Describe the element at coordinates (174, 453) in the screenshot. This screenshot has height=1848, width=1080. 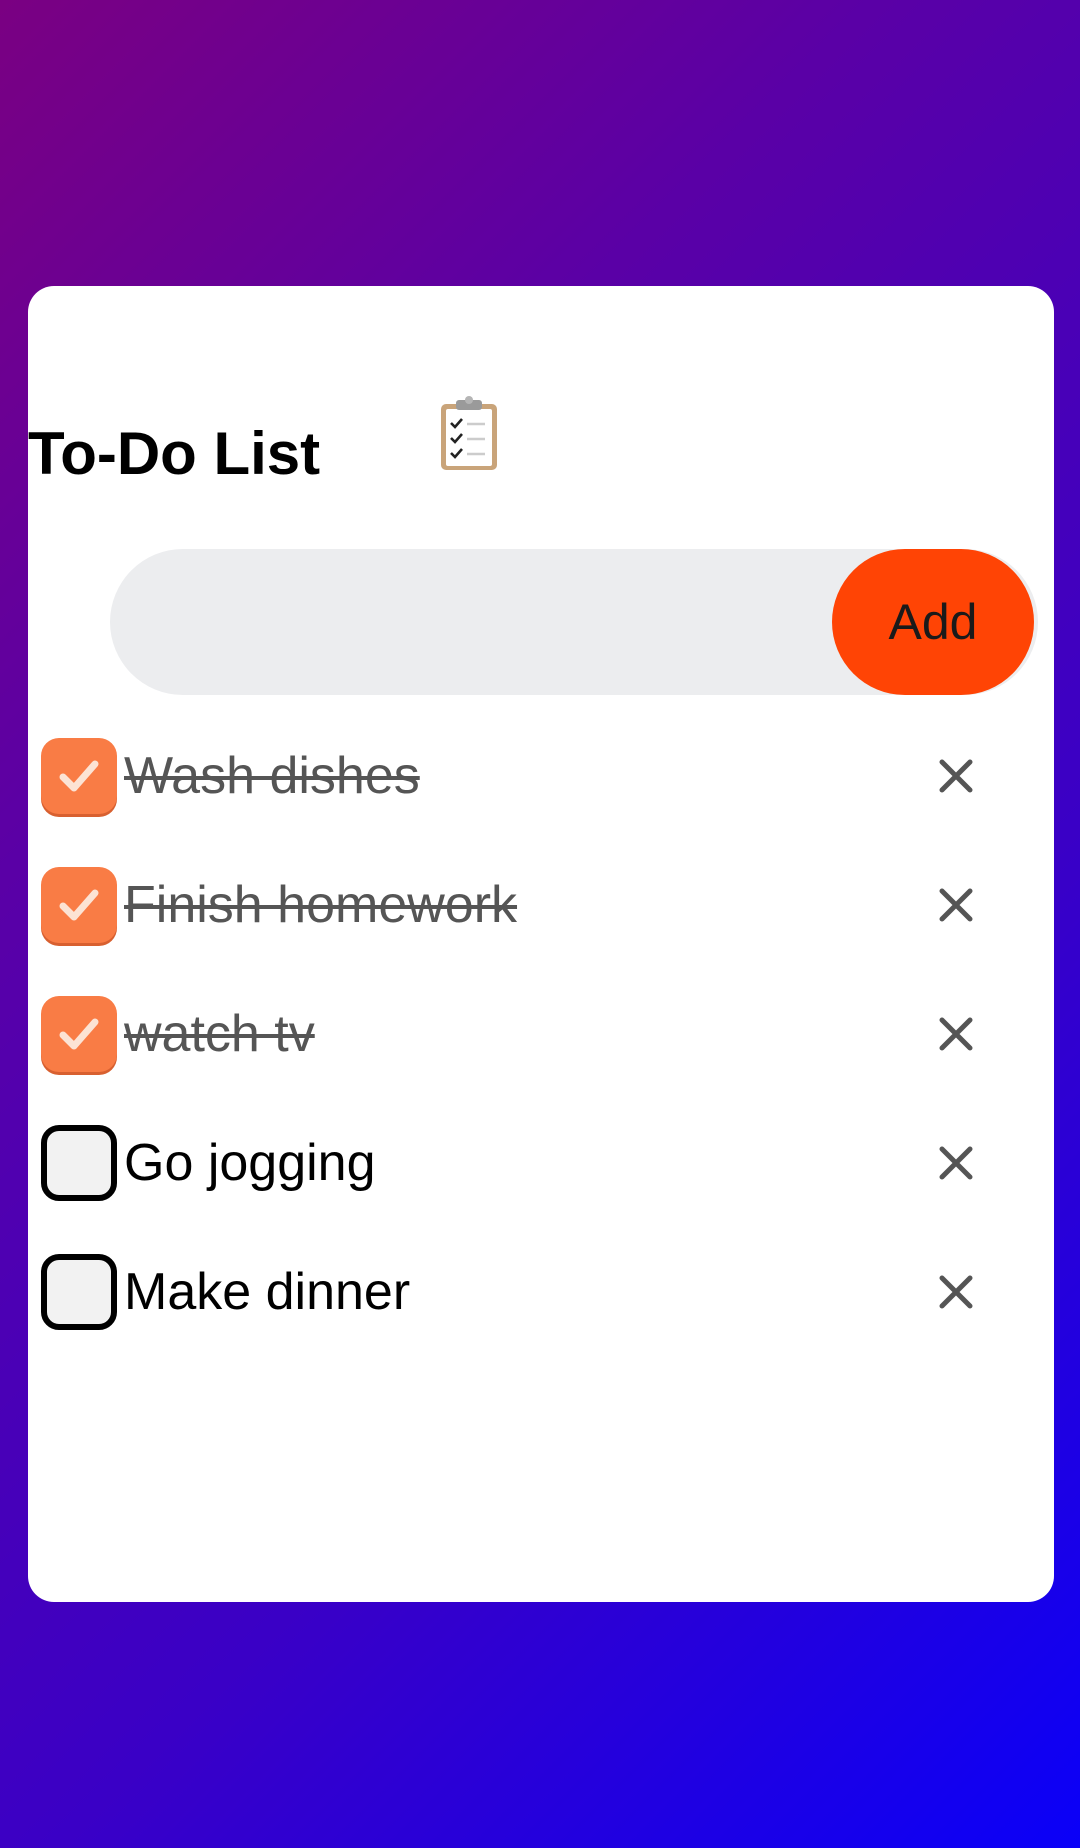
I see `page-title: To-Do List` at that location.